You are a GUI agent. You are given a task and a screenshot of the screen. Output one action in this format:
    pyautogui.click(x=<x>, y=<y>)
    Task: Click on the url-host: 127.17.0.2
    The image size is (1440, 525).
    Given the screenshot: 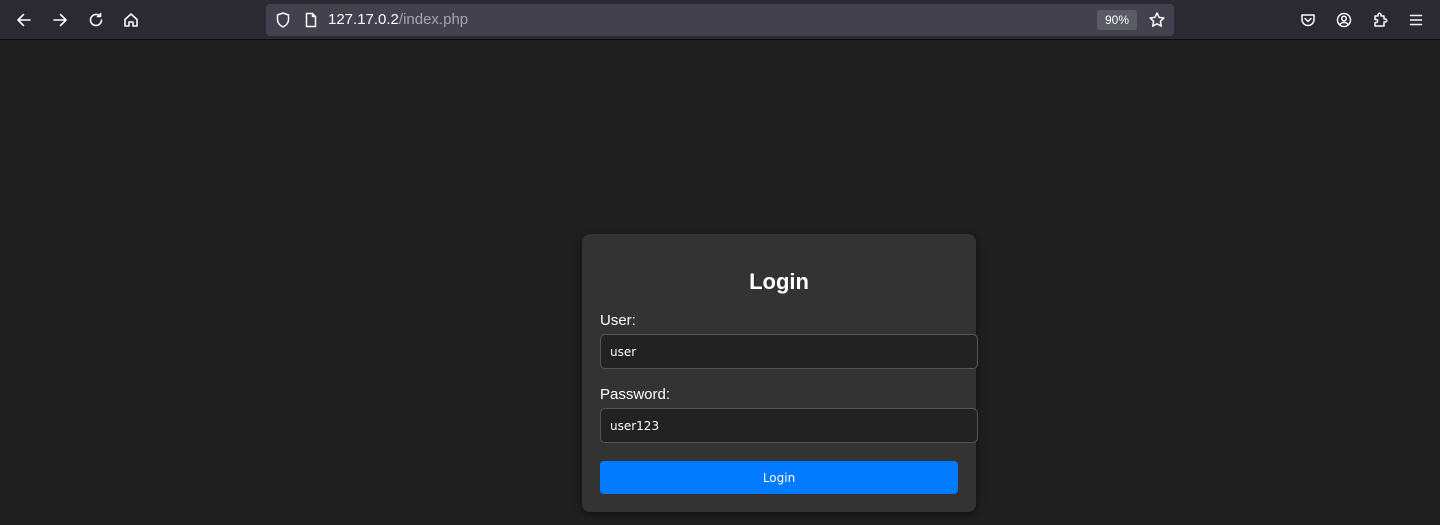 What is the action you would take?
    pyautogui.click(x=363, y=19)
    